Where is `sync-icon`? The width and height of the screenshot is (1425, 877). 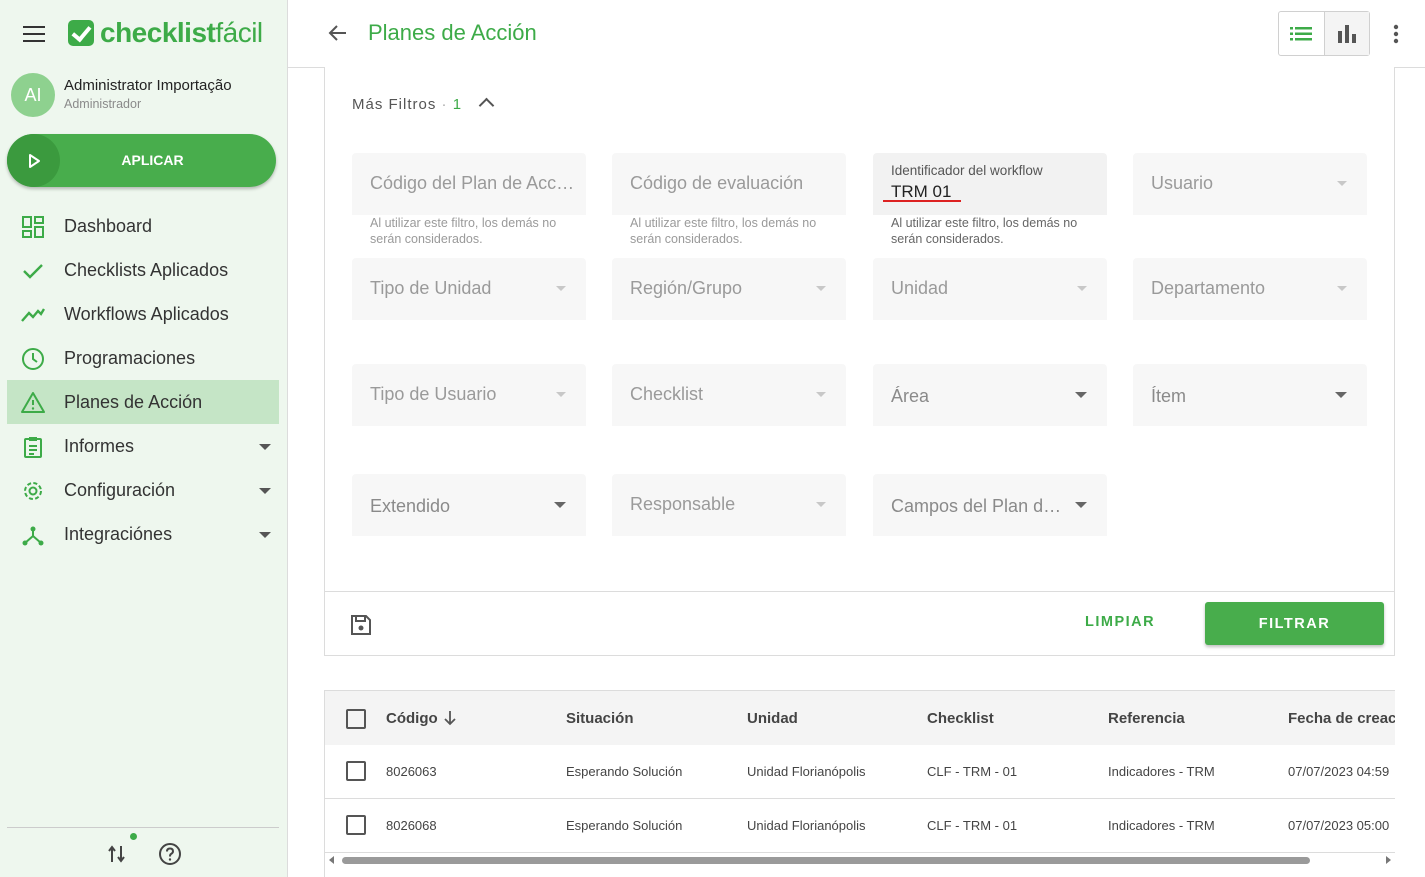 sync-icon is located at coordinates (117, 854).